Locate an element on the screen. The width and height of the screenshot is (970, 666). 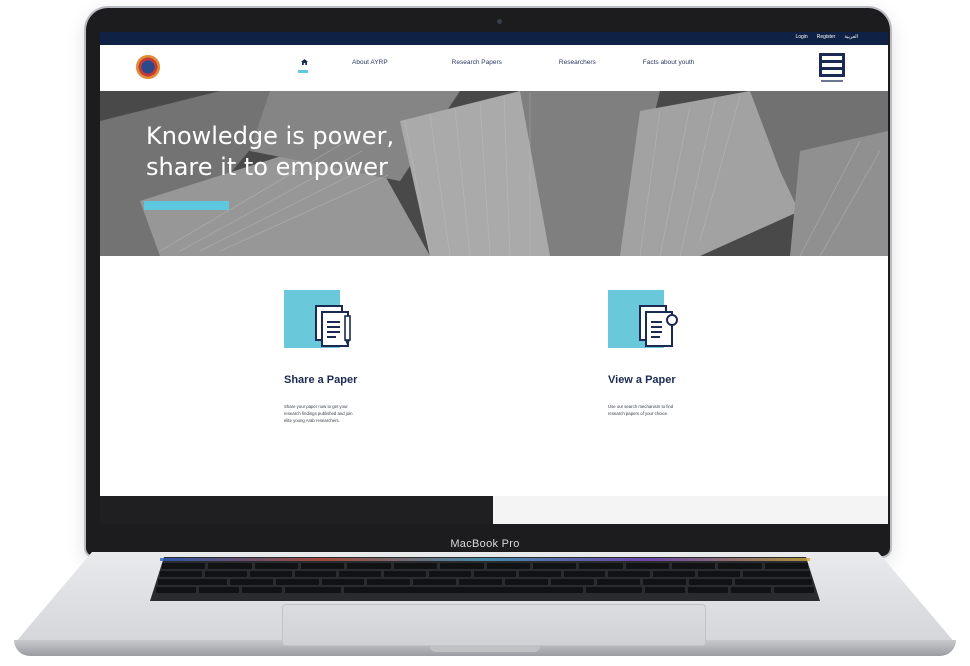
hero-title-line-2: share it to empower is located at coordinates (267, 167).